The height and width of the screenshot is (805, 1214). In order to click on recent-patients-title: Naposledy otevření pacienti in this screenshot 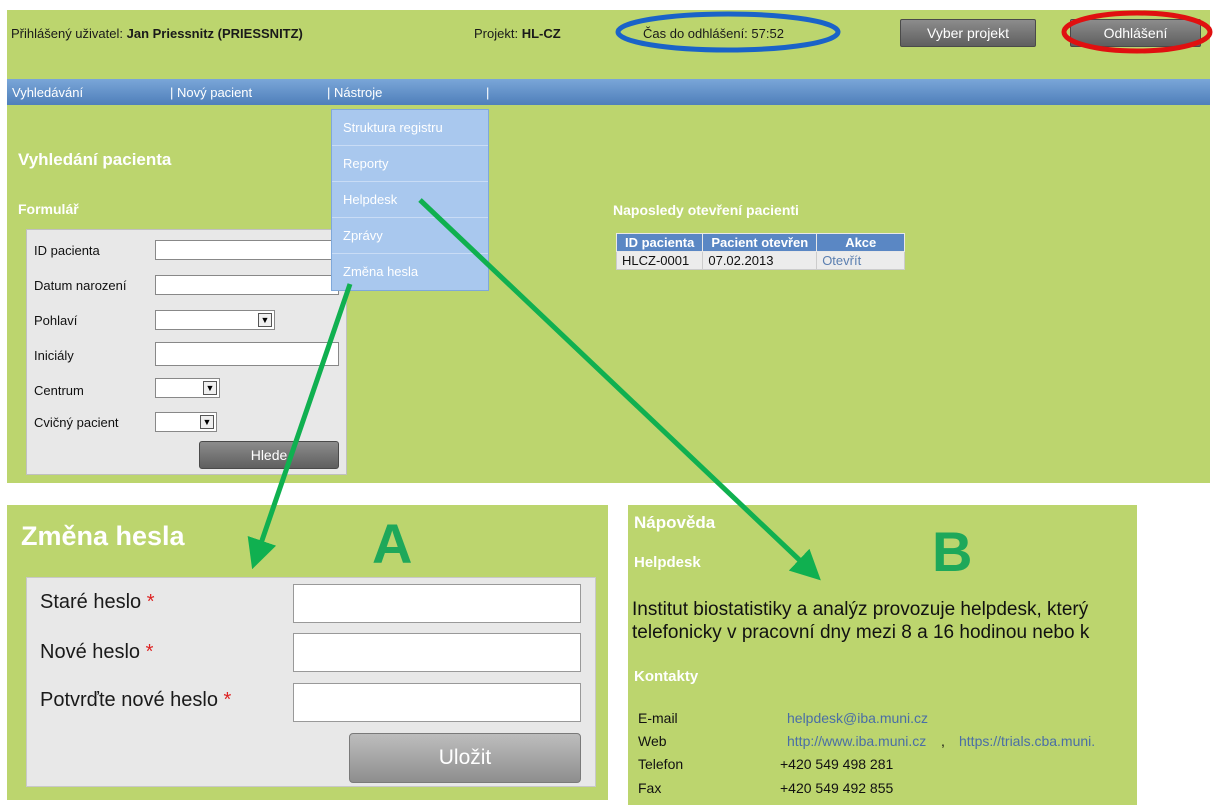, I will do `click(706, 210)`.